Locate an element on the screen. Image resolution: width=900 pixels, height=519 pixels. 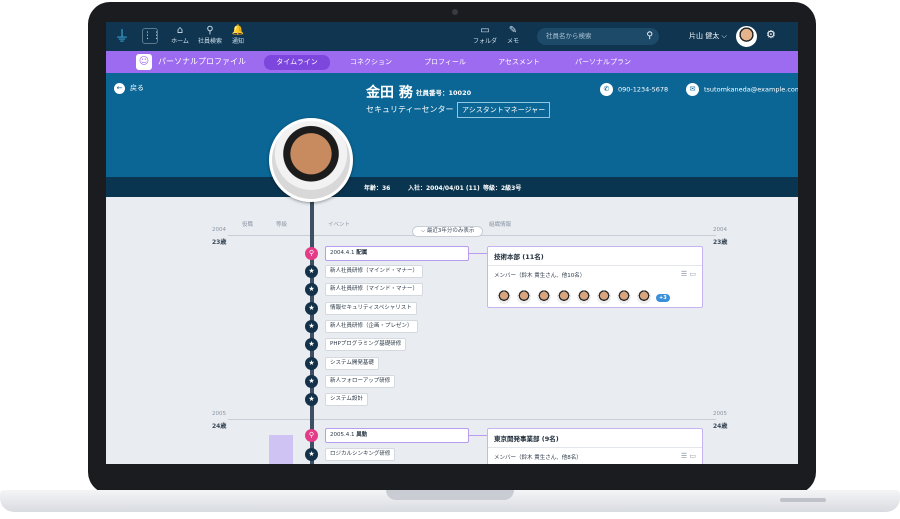
column-header-position: 役職 is located at coordinates (248, 225).